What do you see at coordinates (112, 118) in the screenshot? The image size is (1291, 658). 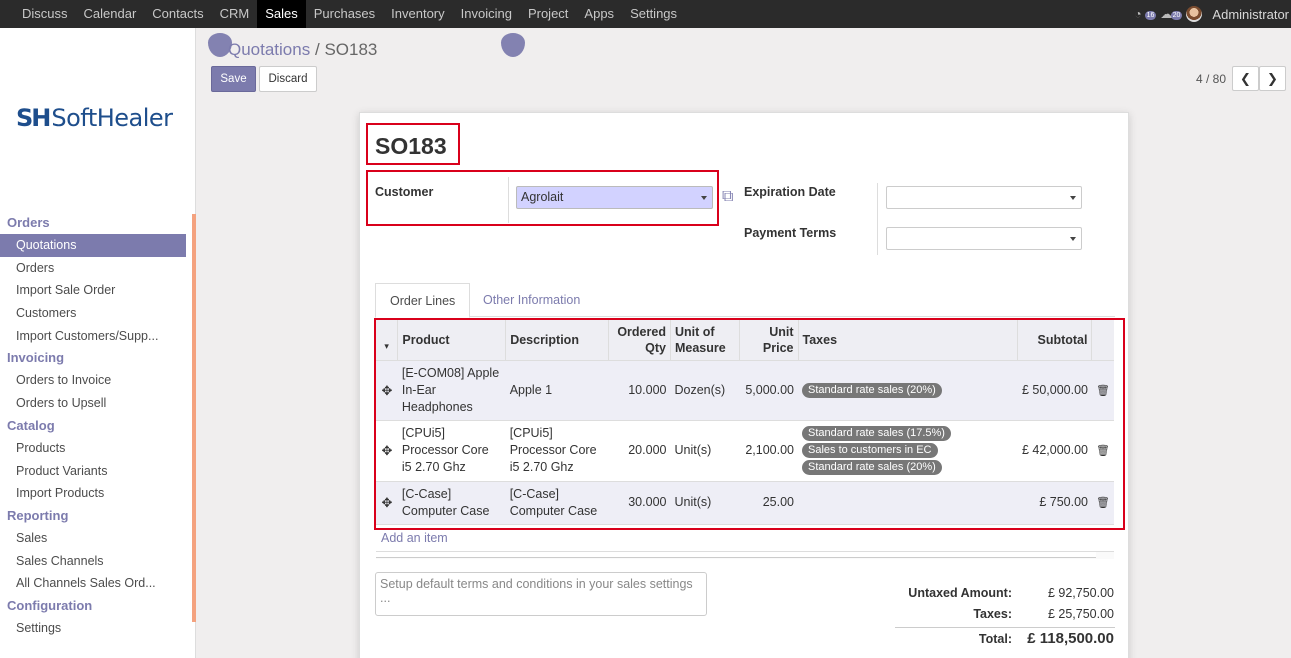 I see `logo-text: SoftHealer` at bounding box center [112, 118].